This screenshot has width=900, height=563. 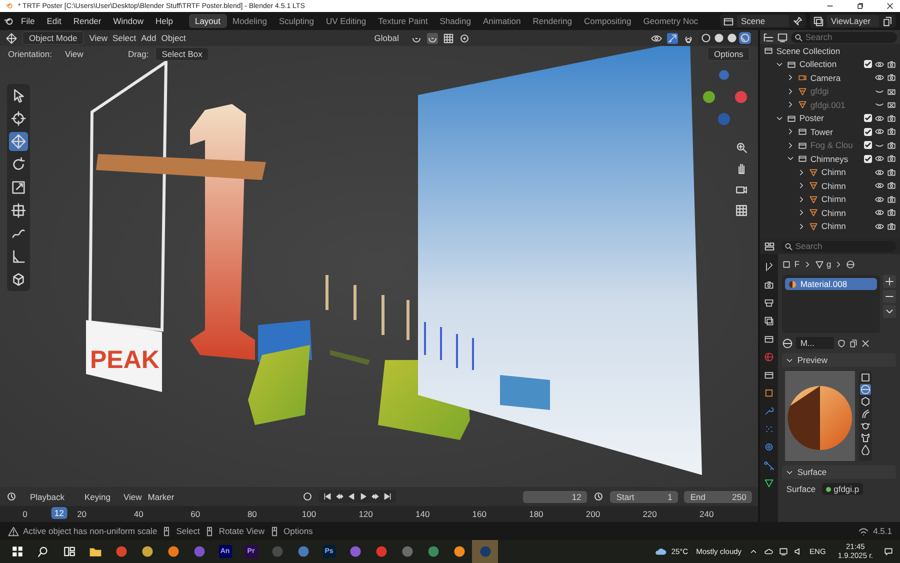 I want to click on options-dropdown: Options, so click(x=728, y=54).